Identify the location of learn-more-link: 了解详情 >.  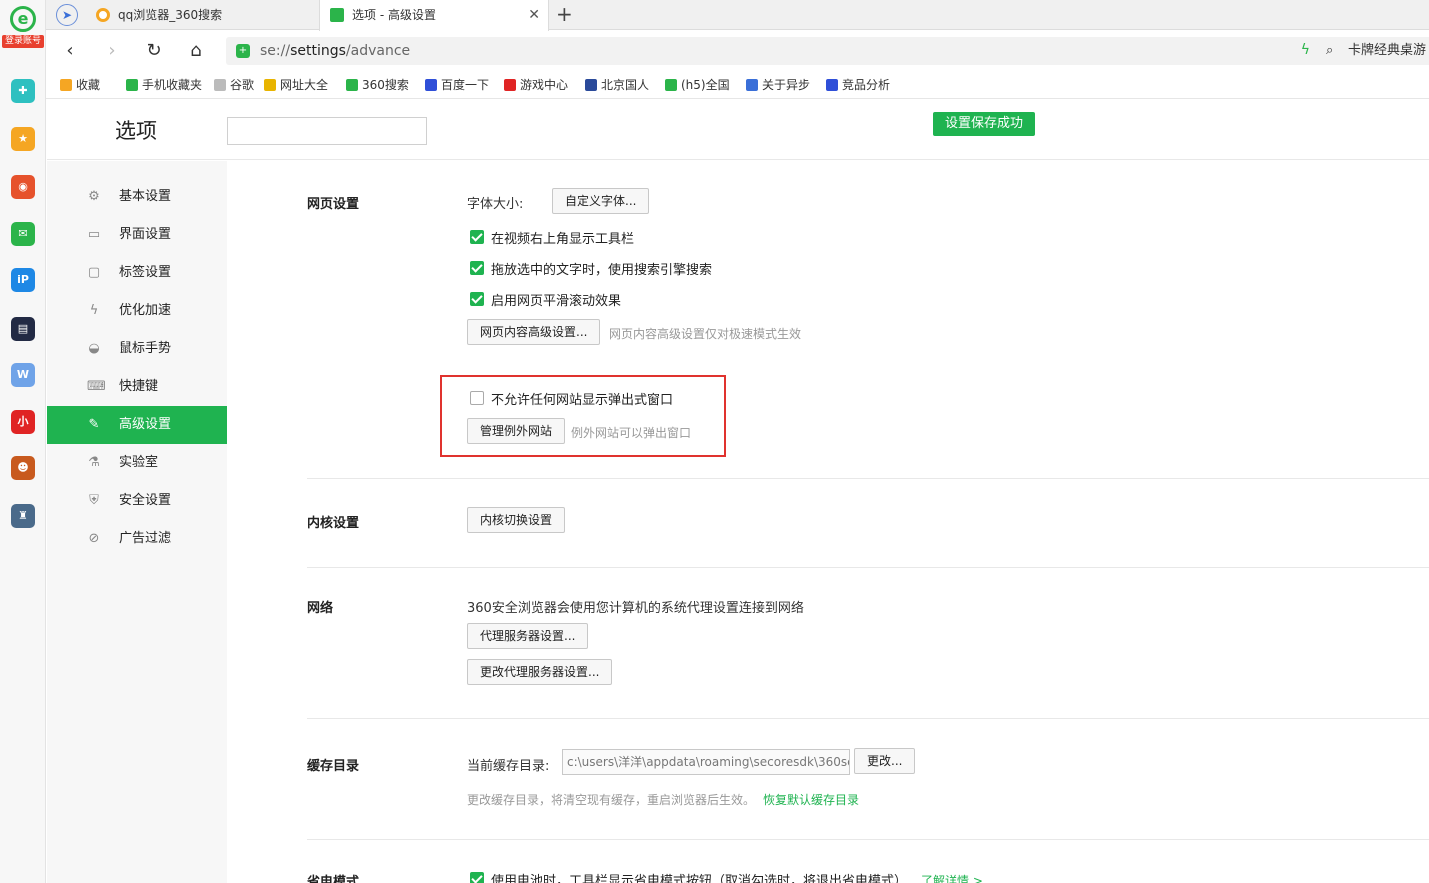
(952, 877).